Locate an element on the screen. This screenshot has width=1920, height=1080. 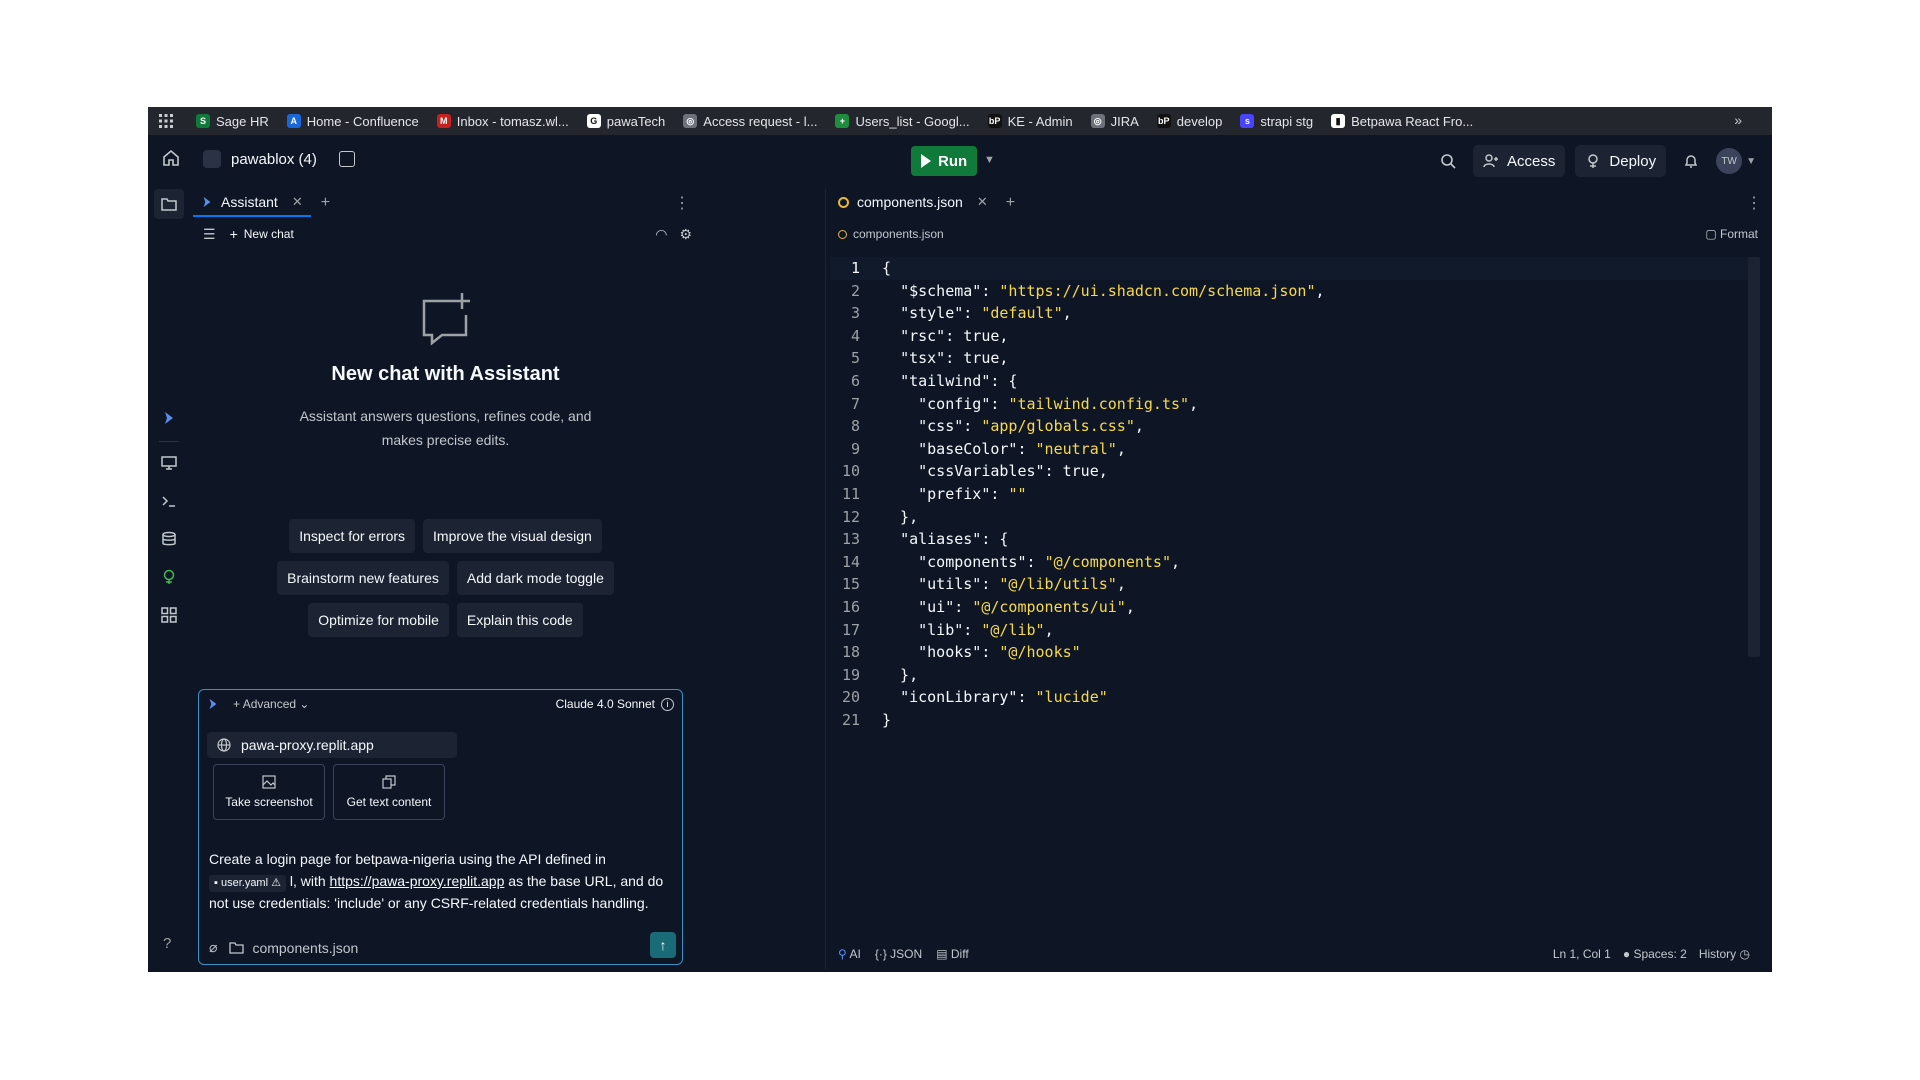
search-icon is located at coordinates (1448, 161).